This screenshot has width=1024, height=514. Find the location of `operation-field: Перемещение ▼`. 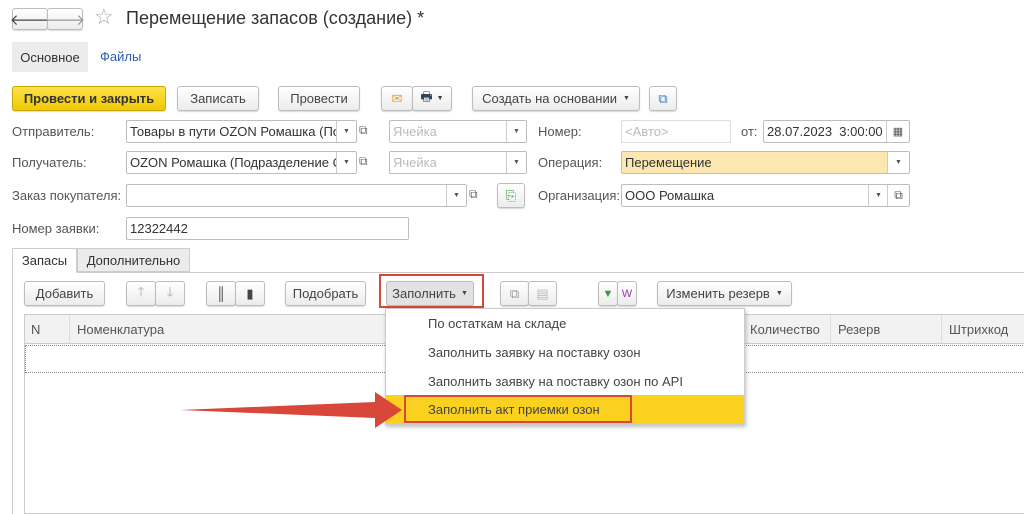

operation-field: Перемещение ▼ is located at coordinates (765, 162).